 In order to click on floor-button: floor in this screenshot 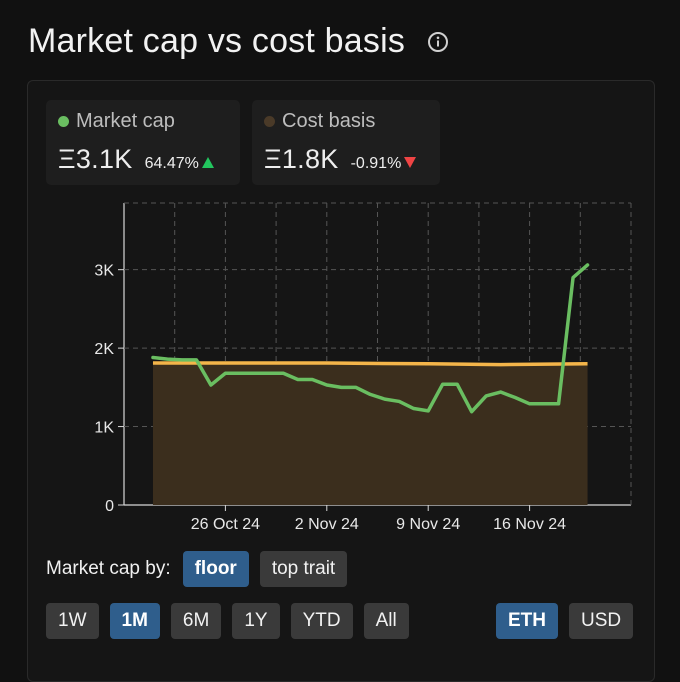, I will do `click(215, 569)`.